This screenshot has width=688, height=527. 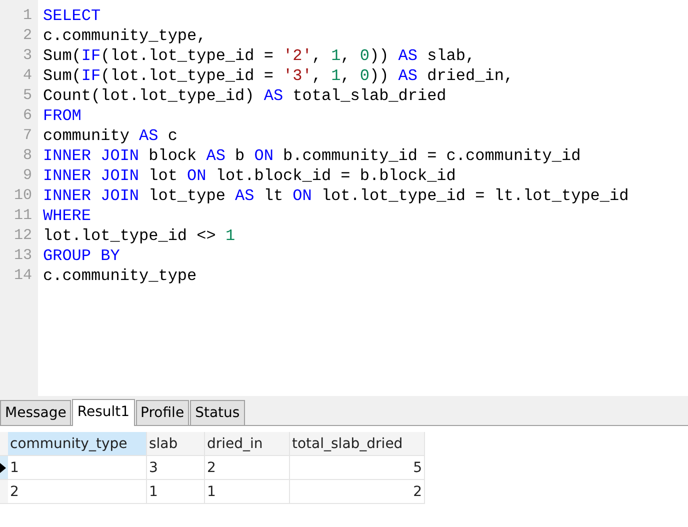 What do you see at coordinates (82, 256) in the screenshot?
I see `code-line: GROUP BY` at bounding box center [82, 256].